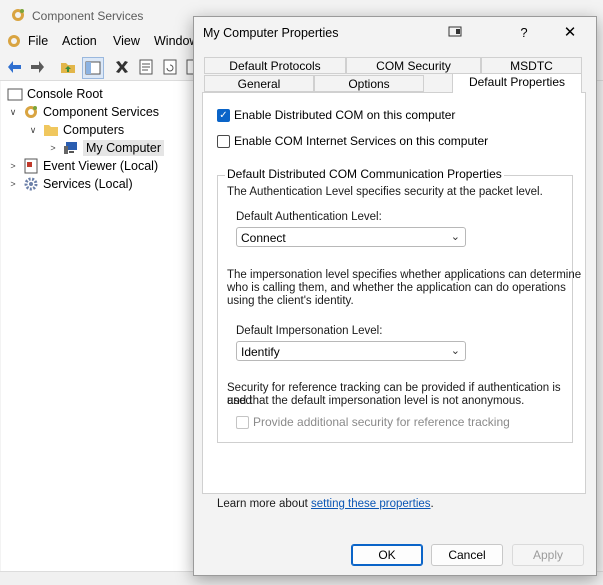 The width and height of the screenshot is (603, 585). I want to click on tab-options: Options, so click(369, 83).